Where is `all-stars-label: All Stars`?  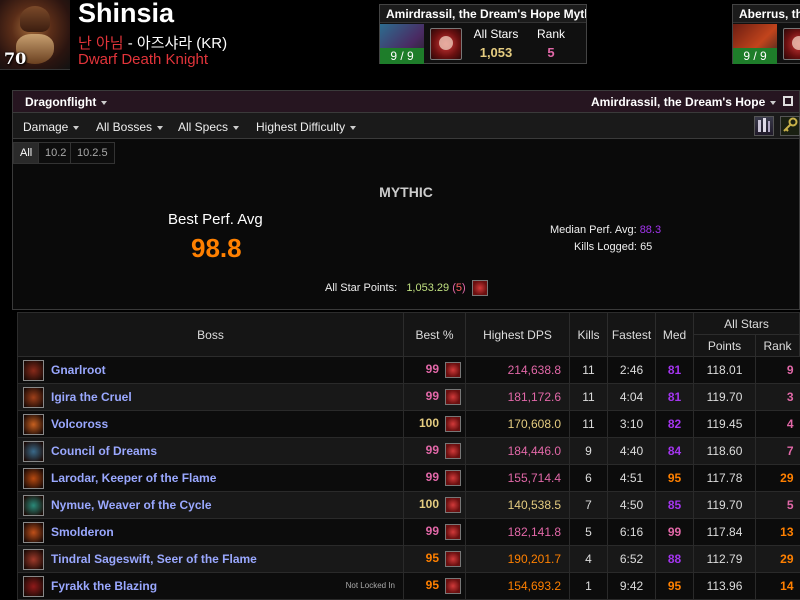
all-stars-label: All Stars is located at coordinates (496, 34).